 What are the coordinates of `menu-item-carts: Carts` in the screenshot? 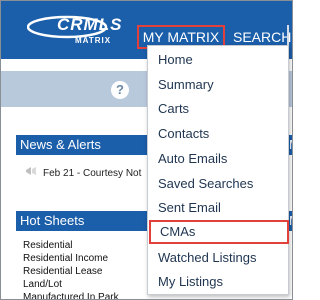 It's located at (218, 109).